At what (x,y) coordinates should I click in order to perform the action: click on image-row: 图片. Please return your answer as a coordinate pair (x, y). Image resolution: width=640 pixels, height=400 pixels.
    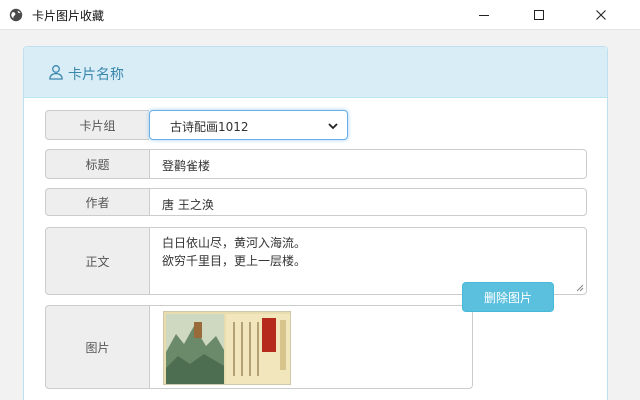
    Looking at the image, I should click on (259, 347).